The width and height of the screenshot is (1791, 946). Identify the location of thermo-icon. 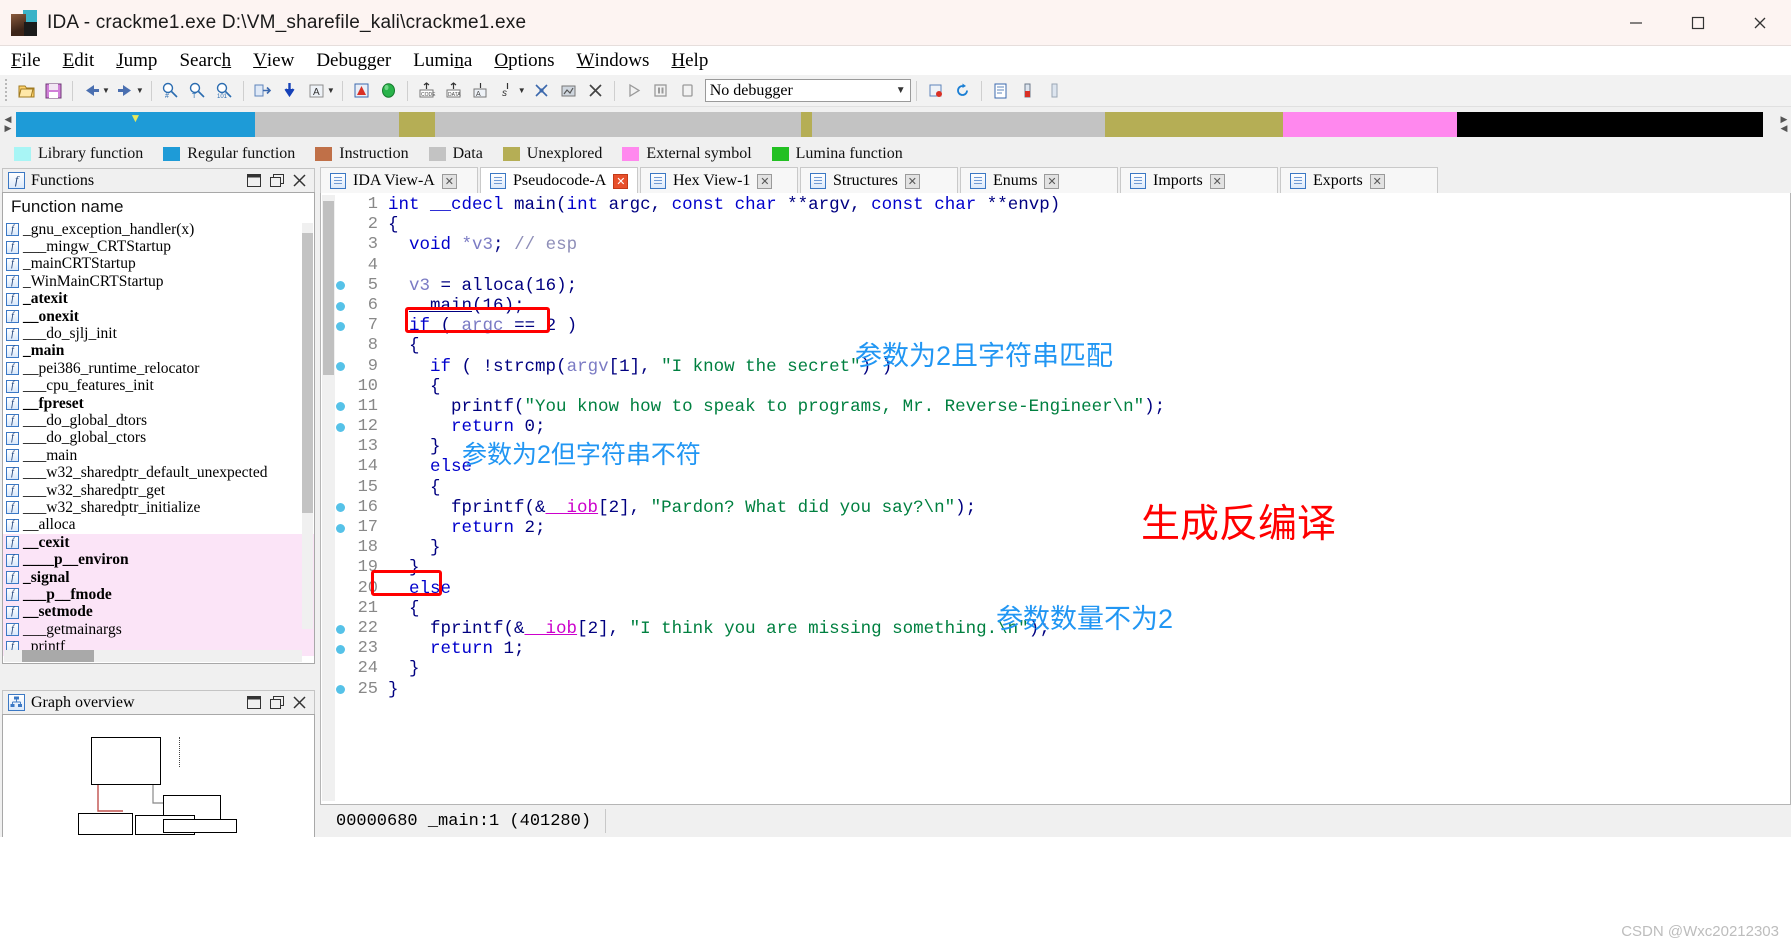
(1027, 90).